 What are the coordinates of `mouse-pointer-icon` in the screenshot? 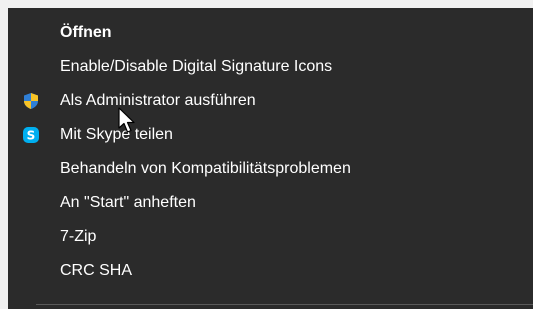 It's located at (126, 120).